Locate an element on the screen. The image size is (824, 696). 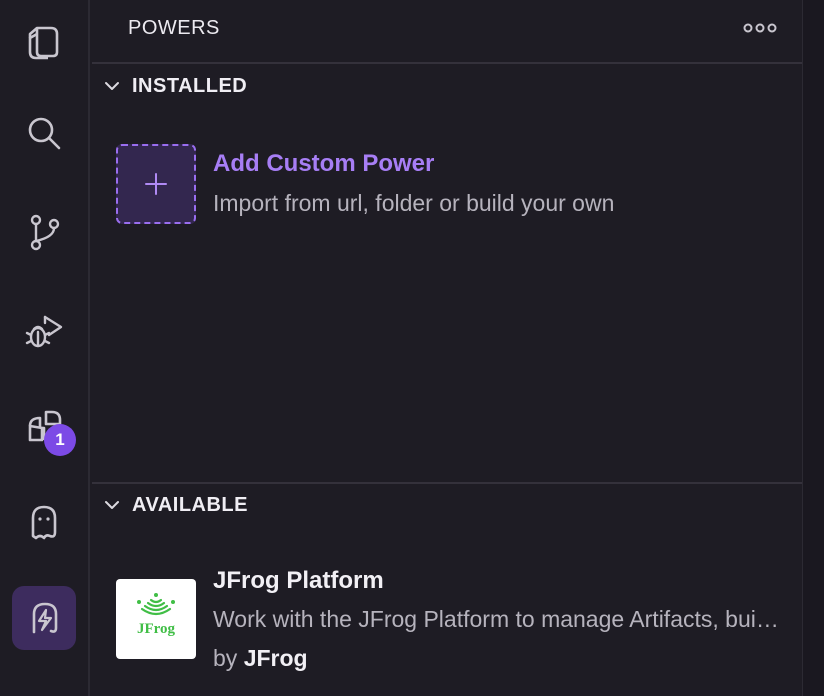
powers-button is located at coordinates (44, 618).